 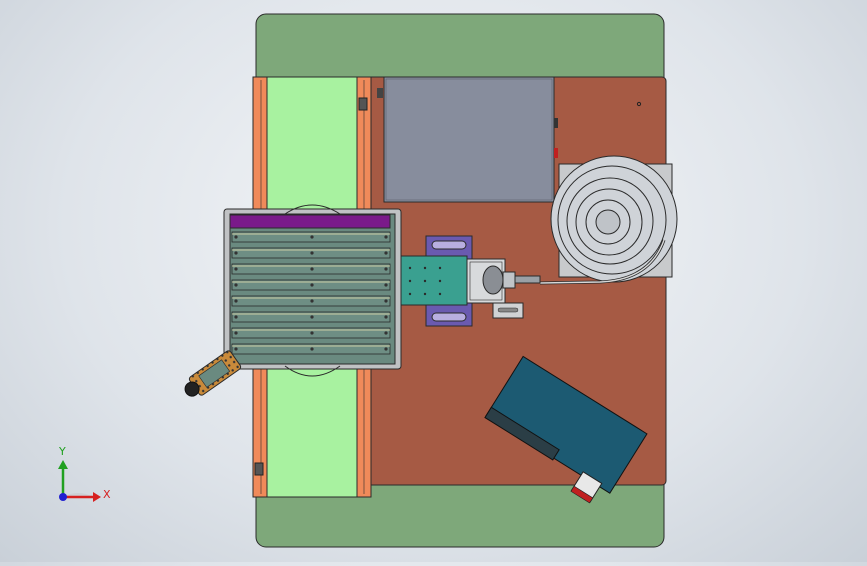 I want to click on y-axis-label: Y, so click(x=62, y=451).